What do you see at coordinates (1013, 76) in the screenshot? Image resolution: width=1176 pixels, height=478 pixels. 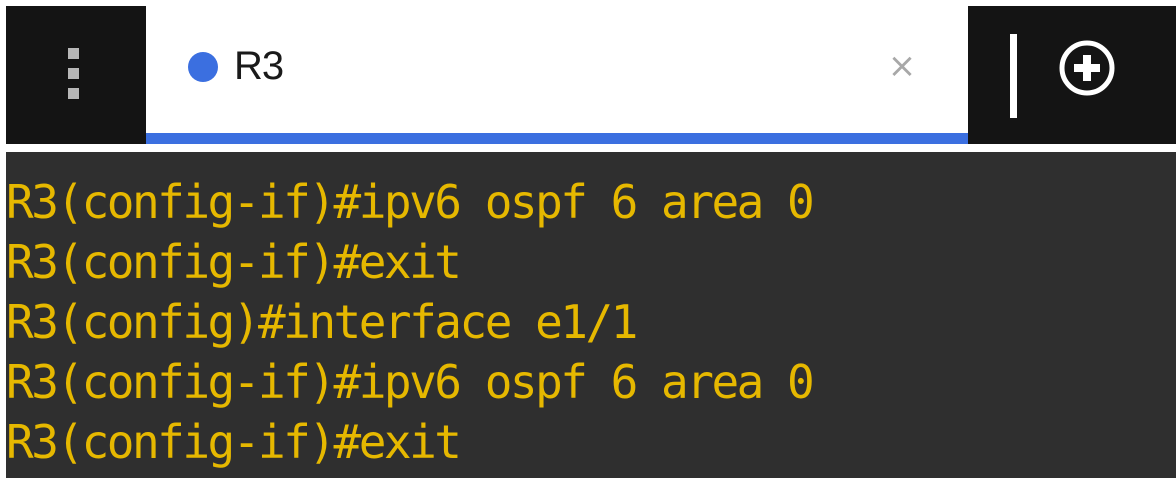 I see `tab-divider` at bounding box center [1013, 76].